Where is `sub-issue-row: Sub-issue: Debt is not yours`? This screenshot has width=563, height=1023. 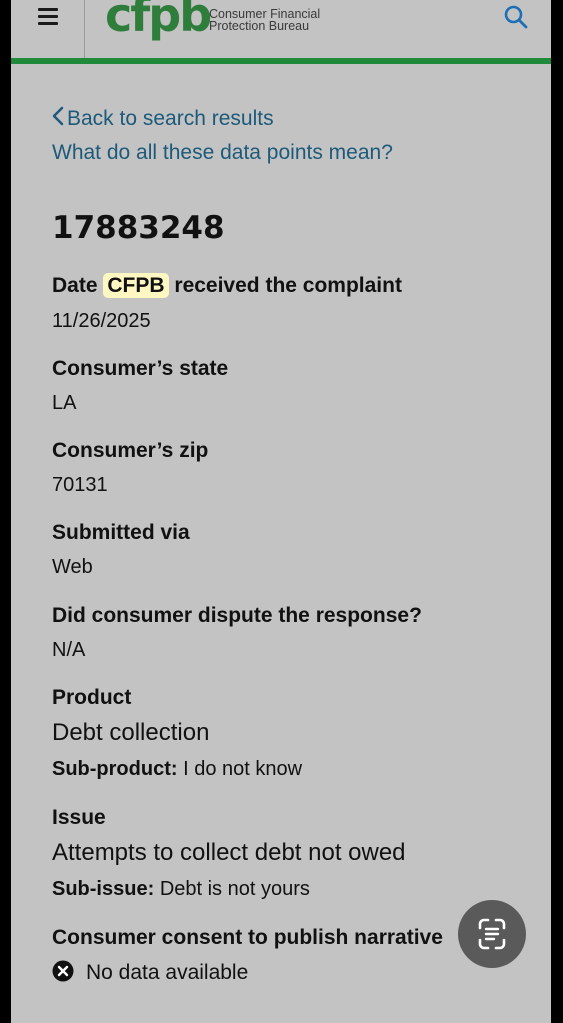
sub-issue-row: Sub-issue: Debt is not yours is located at coordinates (181, 889).